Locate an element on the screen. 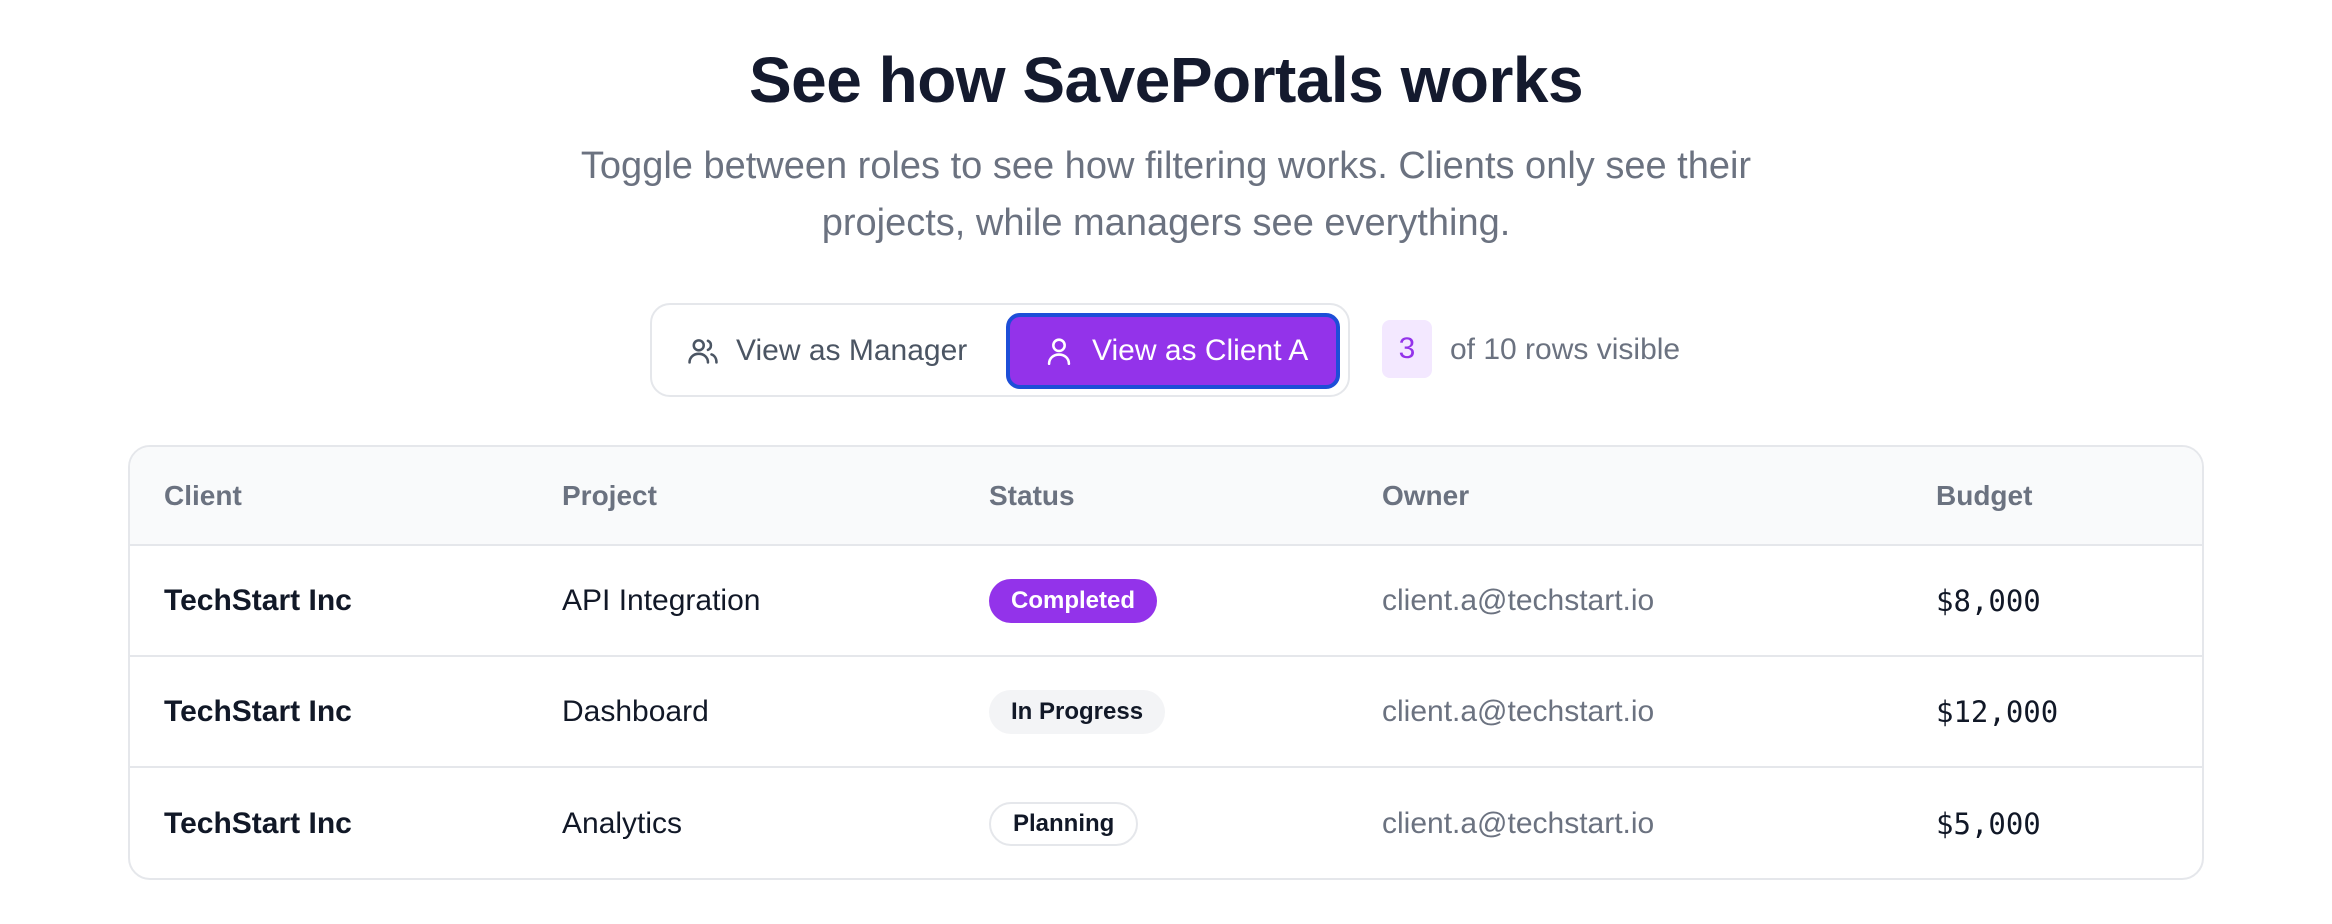 This screenshot has width=2332, height=924. cell-project: Dashboard is located at coordinates (635, 711).